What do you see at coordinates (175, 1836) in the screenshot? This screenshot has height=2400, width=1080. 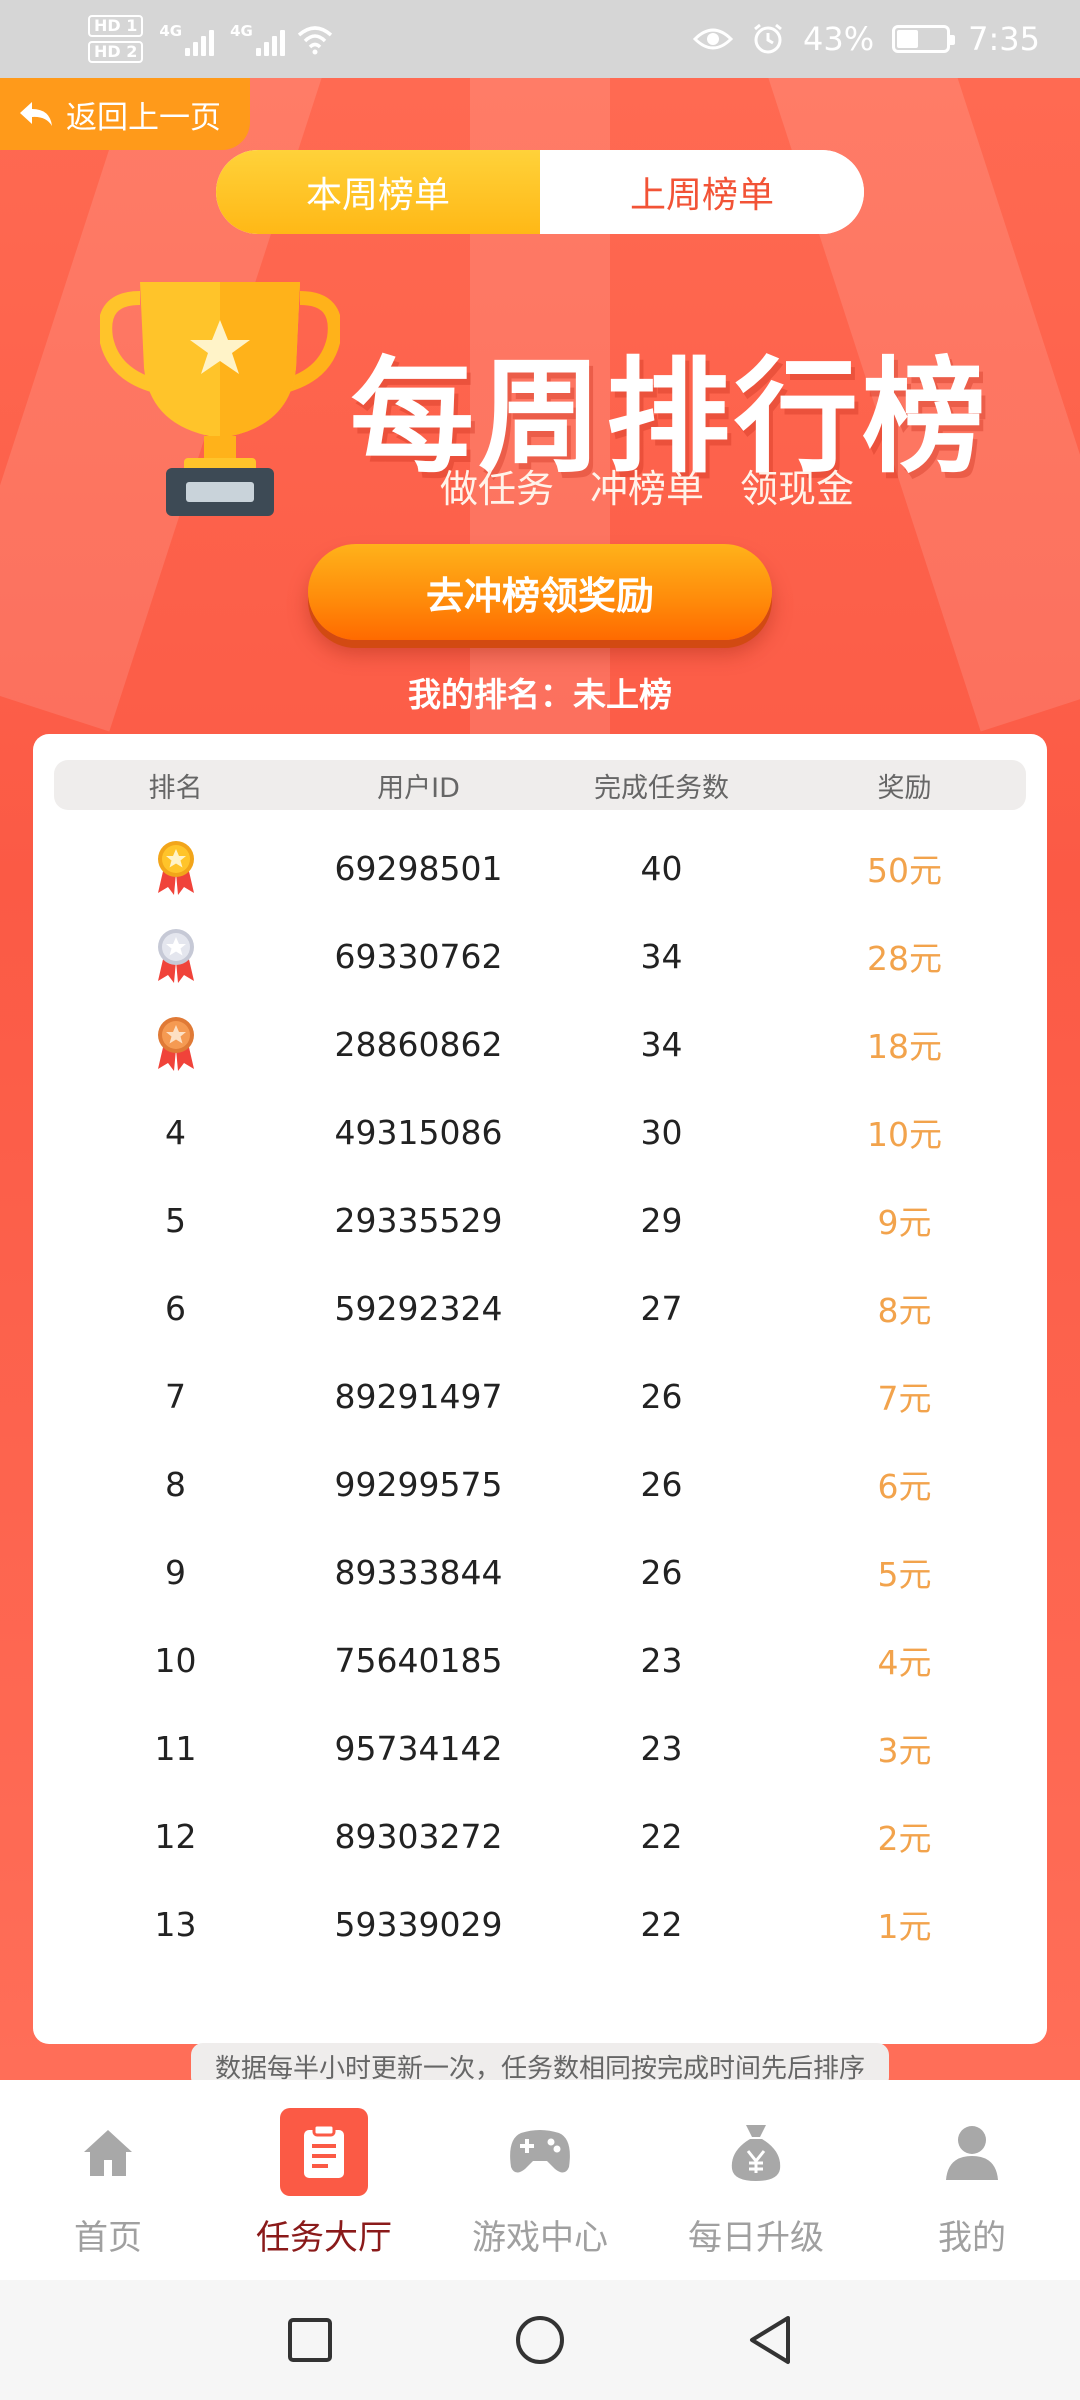 I see `rank-number: 12` at bounding box center [175, 1836].